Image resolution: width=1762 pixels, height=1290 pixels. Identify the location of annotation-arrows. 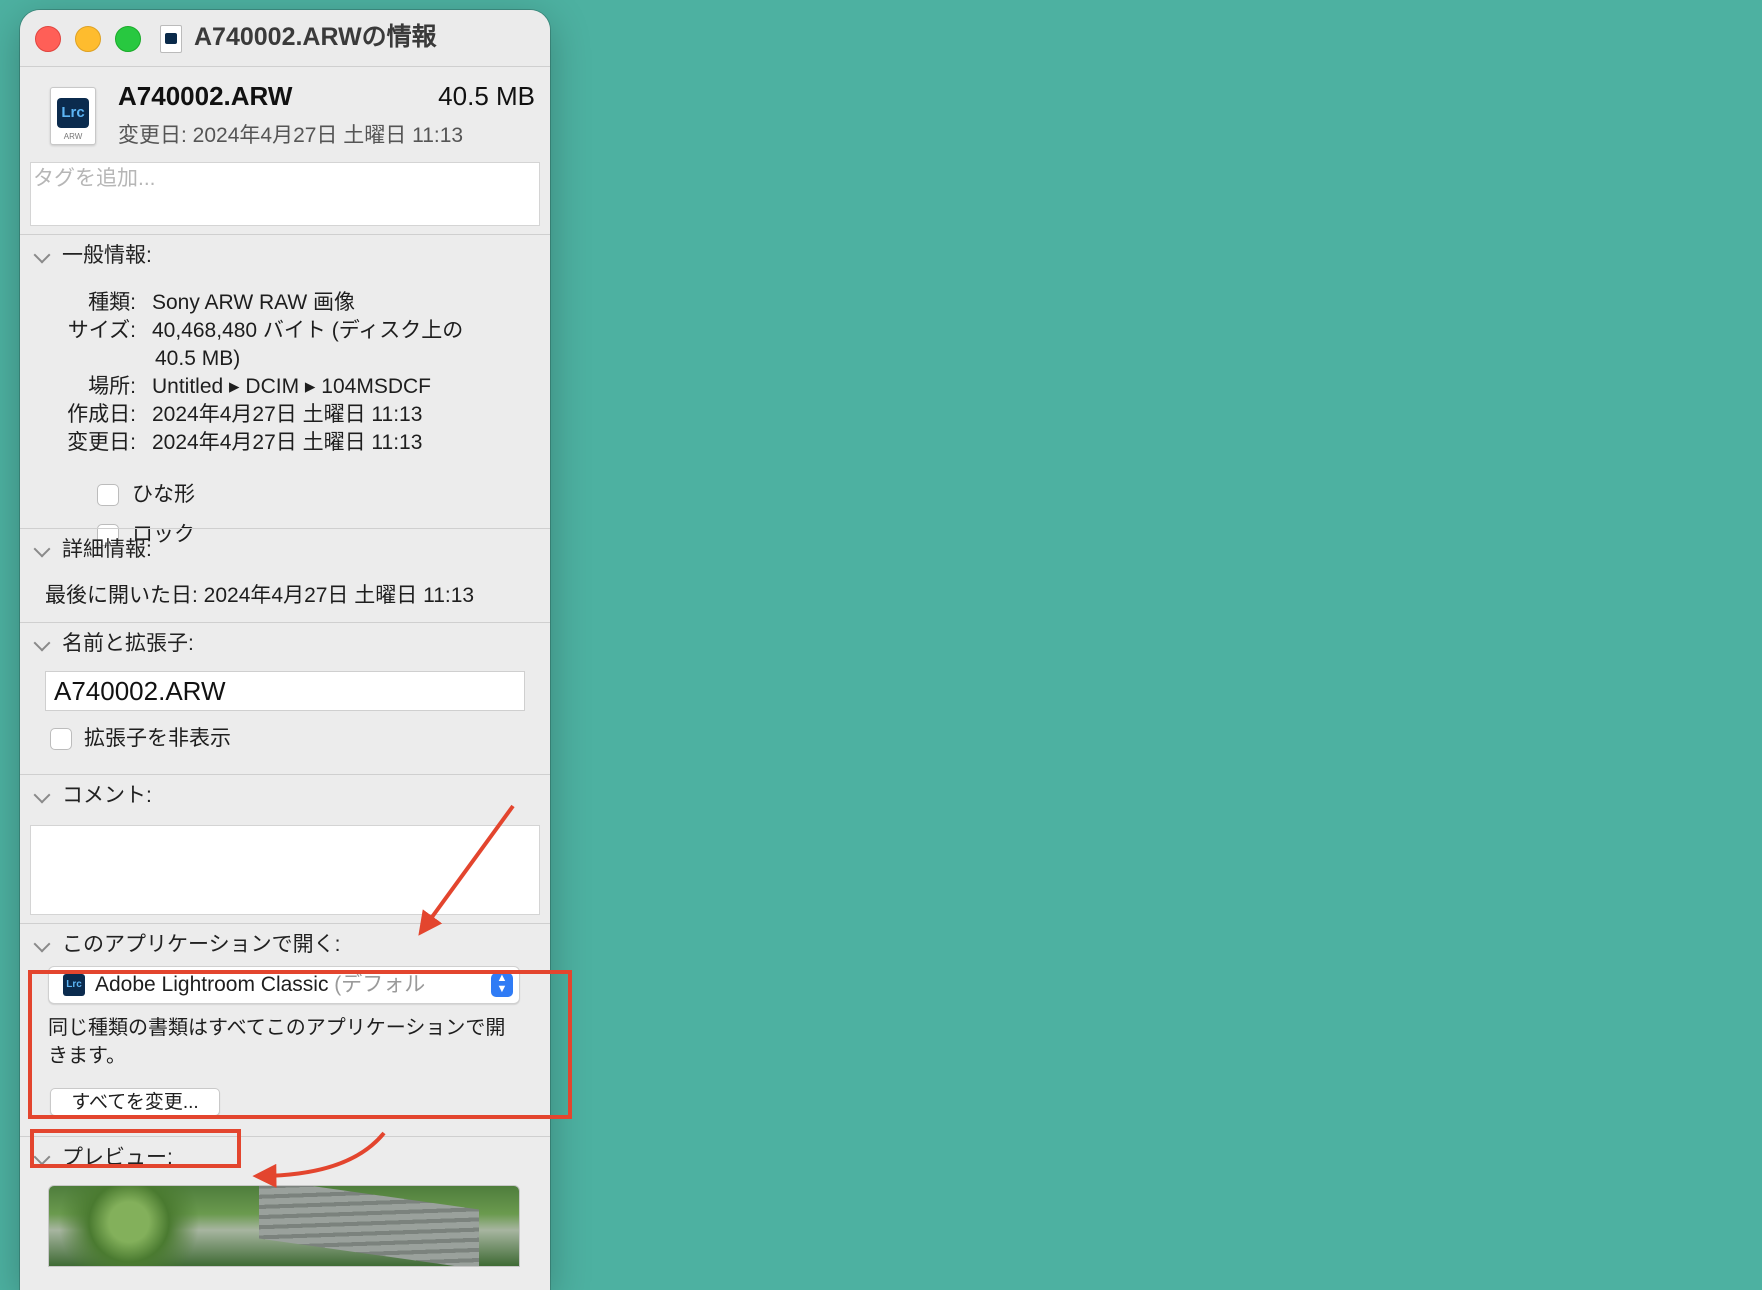
(383, 996).